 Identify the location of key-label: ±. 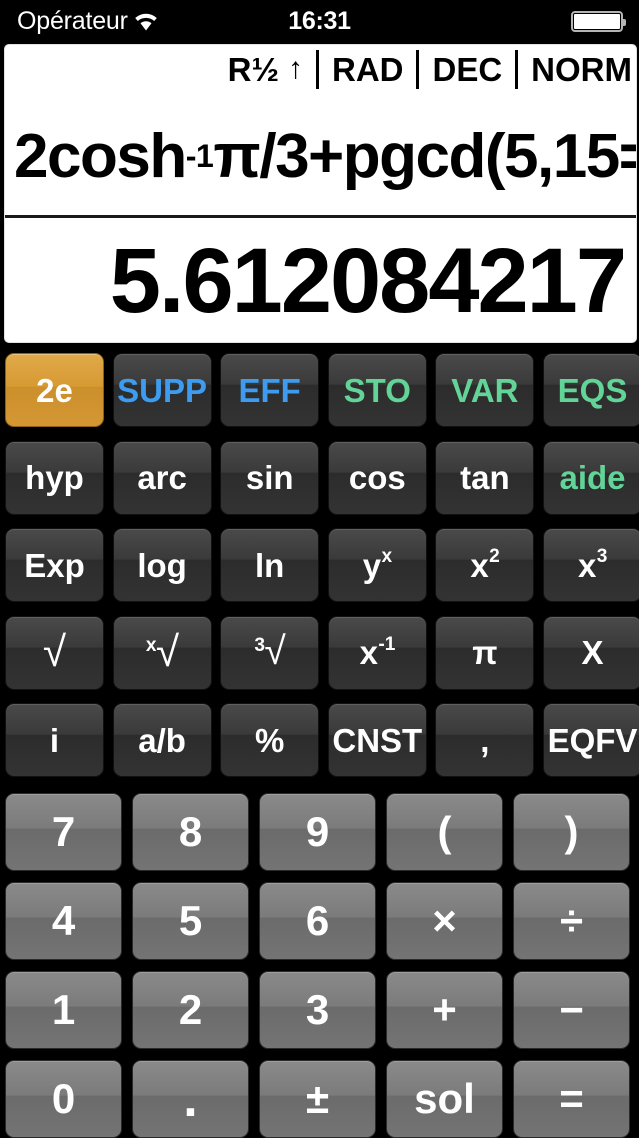
(317, 1098).